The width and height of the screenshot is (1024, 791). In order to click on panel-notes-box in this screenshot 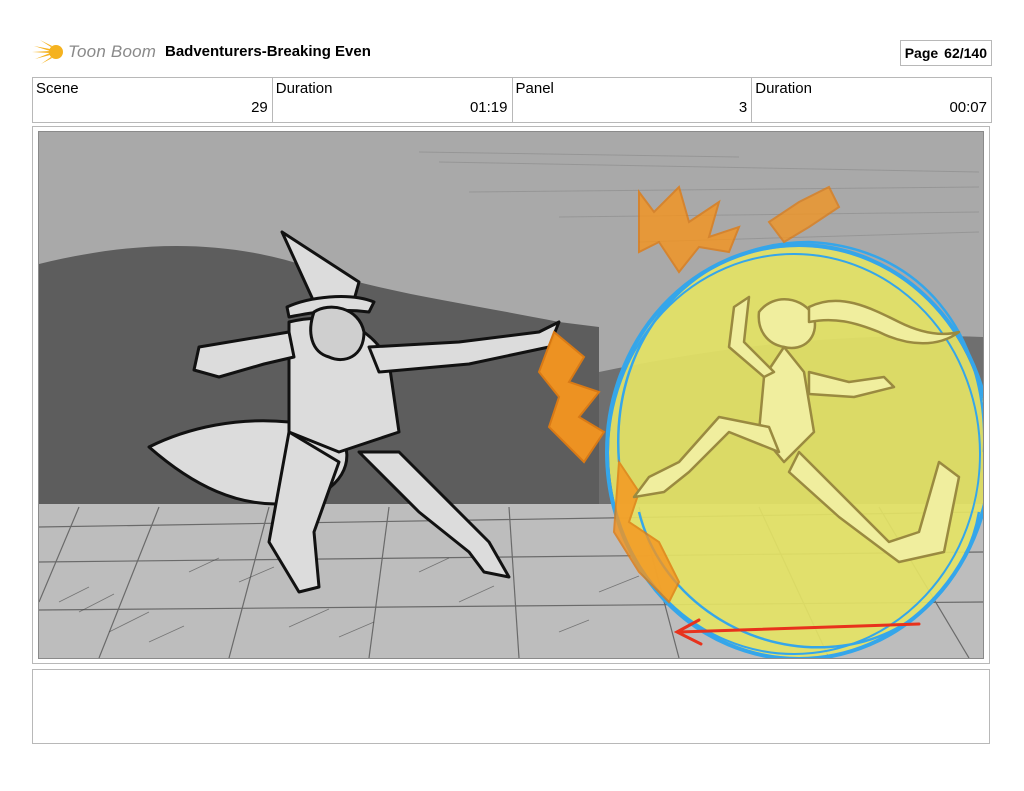, I will do `click(511, 706)`.